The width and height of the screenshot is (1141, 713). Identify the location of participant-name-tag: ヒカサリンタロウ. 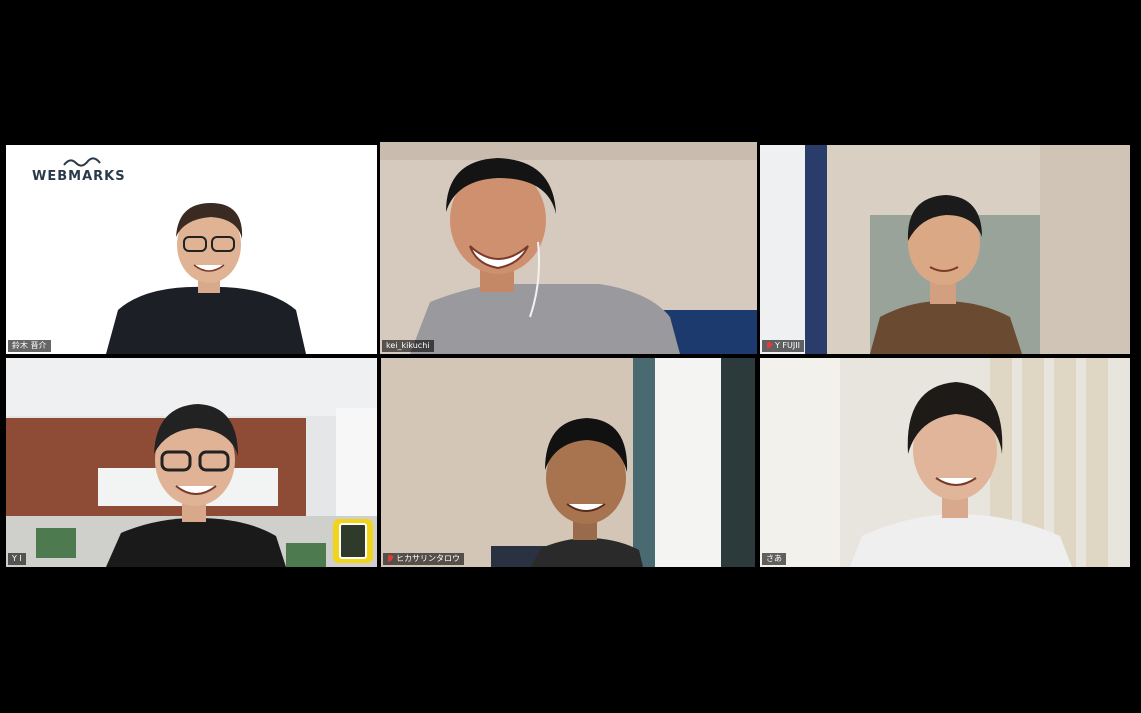
(423, 559).